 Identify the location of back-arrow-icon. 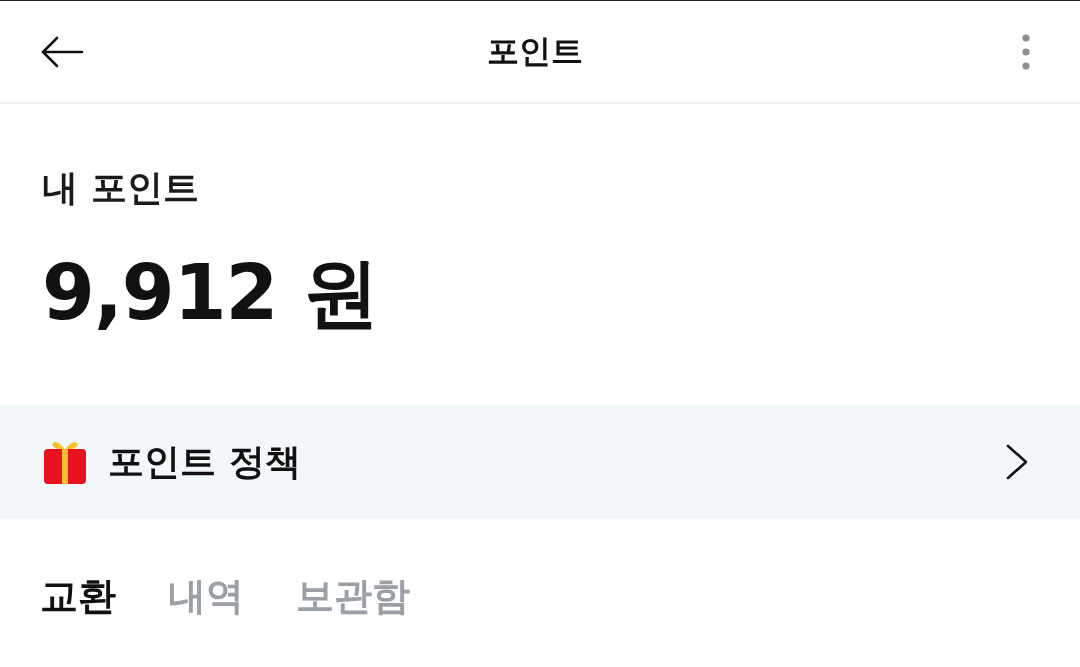
(62, 51).